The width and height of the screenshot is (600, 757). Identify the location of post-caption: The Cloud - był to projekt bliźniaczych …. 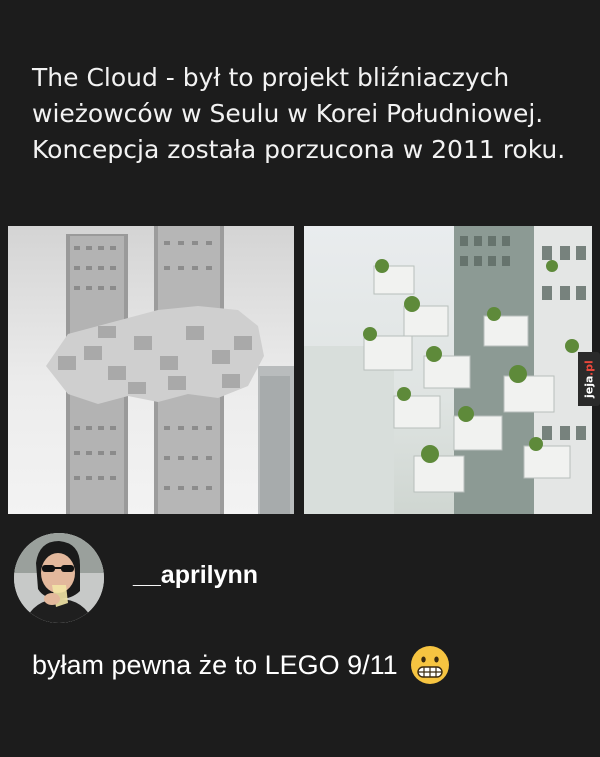
(299, 113).